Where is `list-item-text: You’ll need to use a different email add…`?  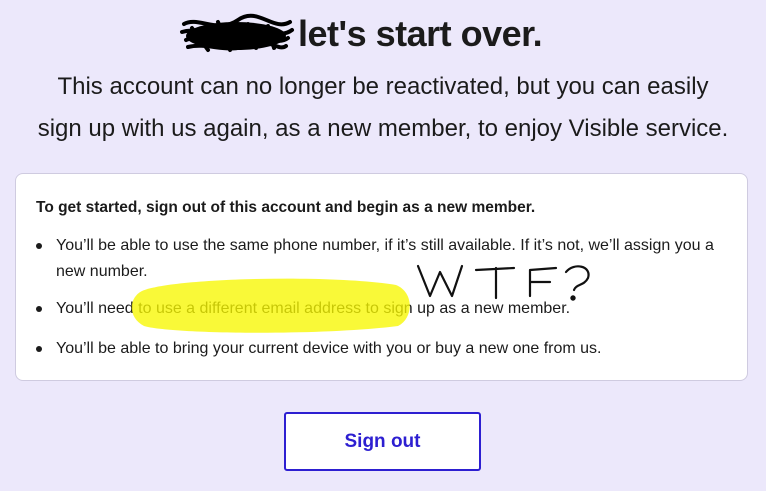 list-item-text: You’ll need to use a different email add… is located at coordinates (313, 308).